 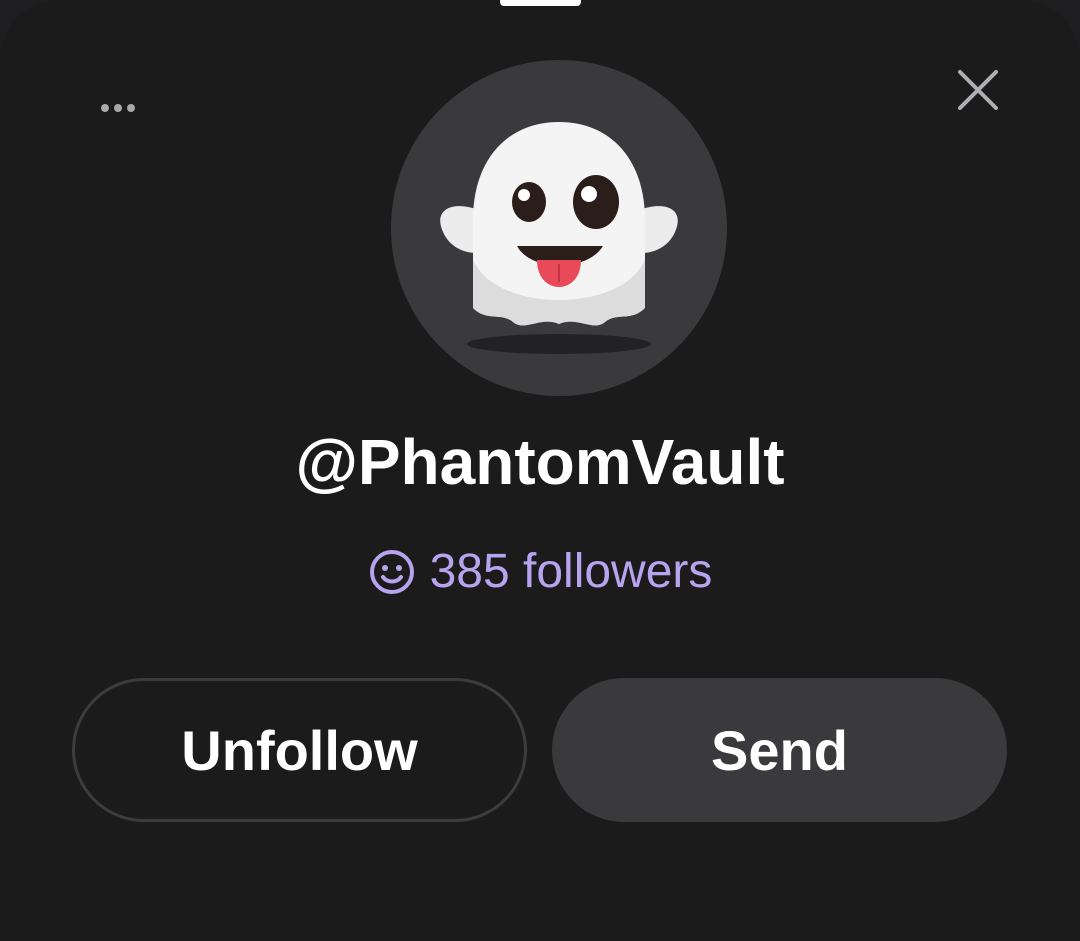 I want to click on send-label: Send, so click(x=779, y=750).